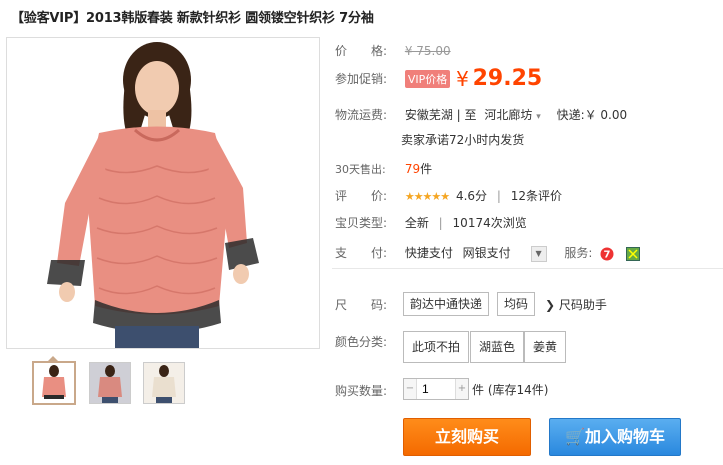 The width and height of the screenshot is (723, 465). What do you see at coordinates (461, 389) in the screenshot?
I see `increment-button: +` at bounding box center [461, 389].